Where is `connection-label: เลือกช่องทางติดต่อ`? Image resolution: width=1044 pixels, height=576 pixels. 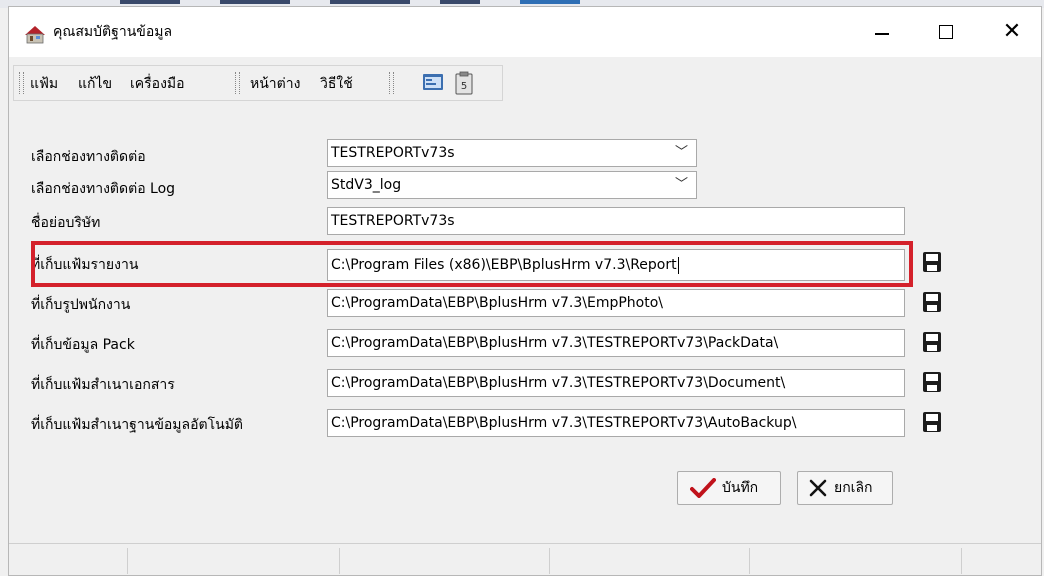 connection-label: เลือกช่องทางติดต่อ is located at coordinates (88, 157).